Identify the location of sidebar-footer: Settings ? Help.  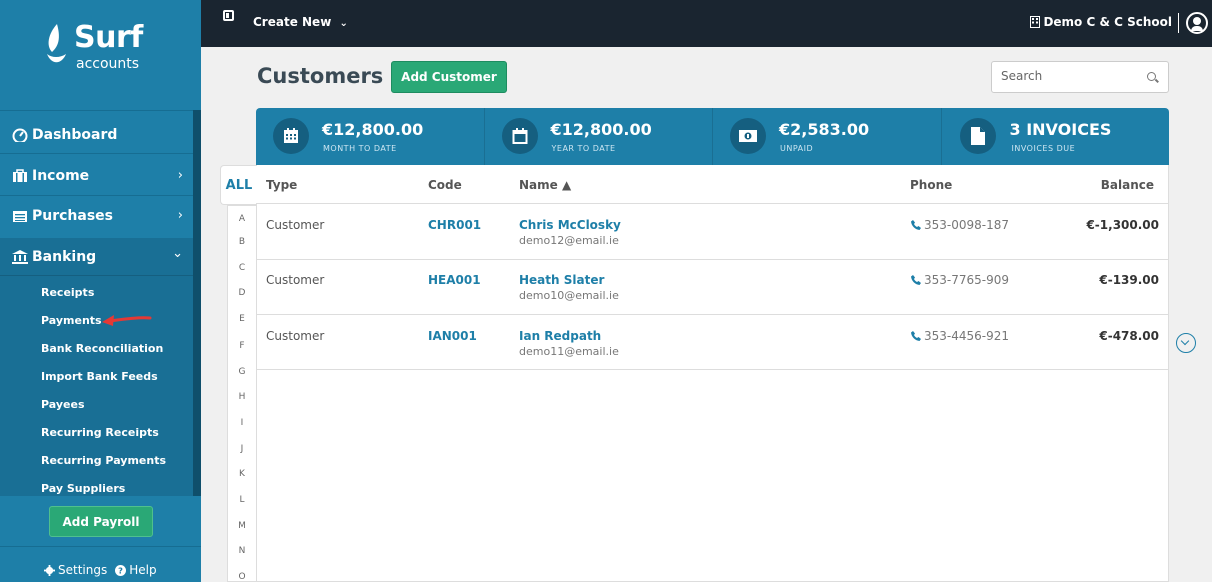
(100, 570).